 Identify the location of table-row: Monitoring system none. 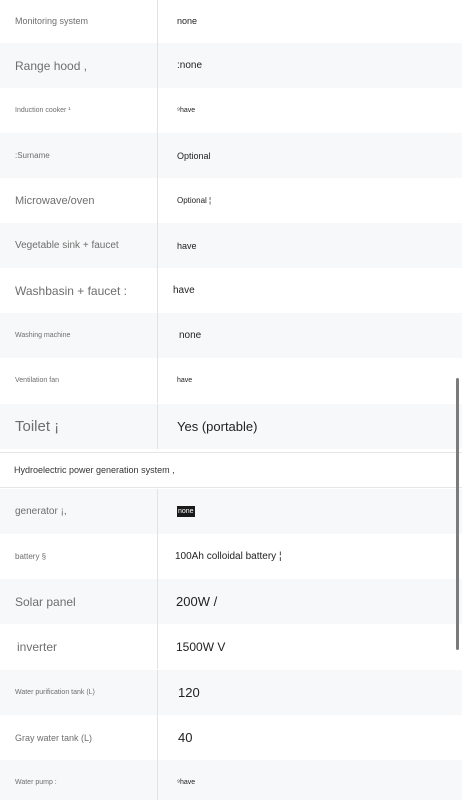
(231, 21).